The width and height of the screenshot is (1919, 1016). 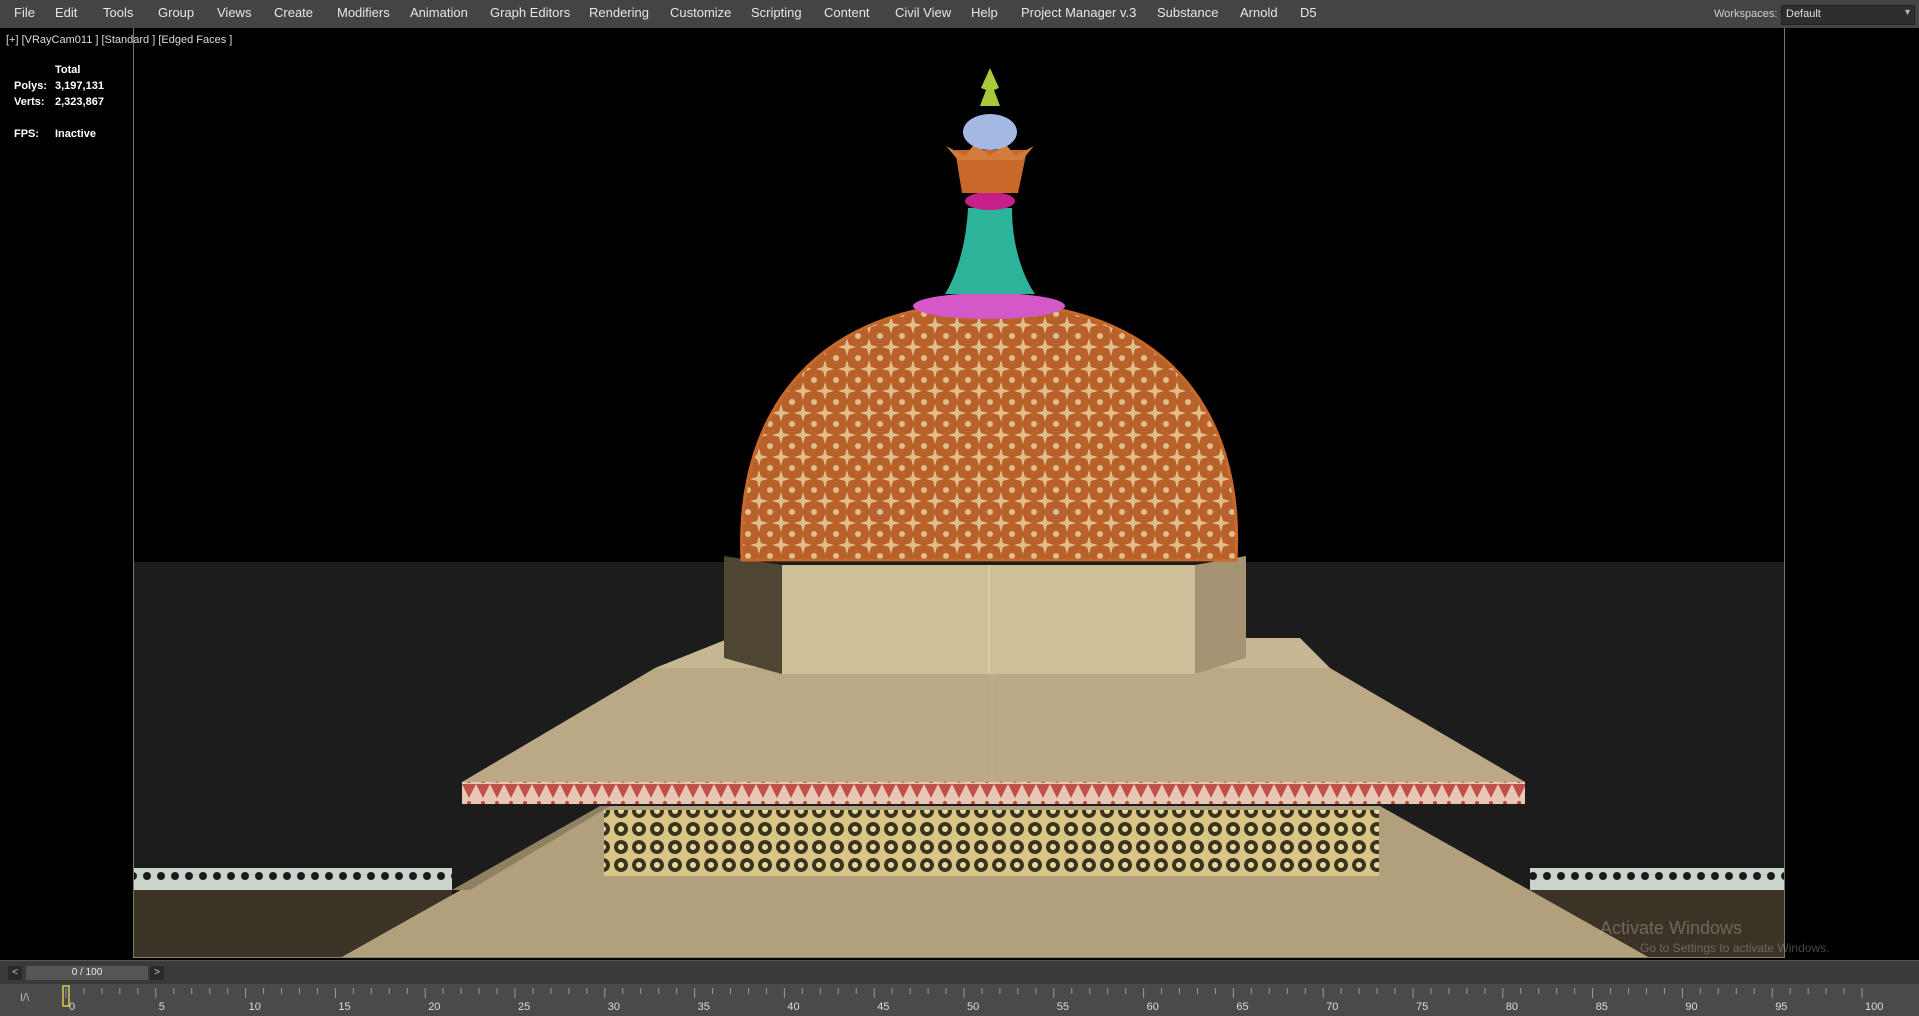 I want to click on menu-graph-editors: Graph Editors, so click(x=530, y=12).